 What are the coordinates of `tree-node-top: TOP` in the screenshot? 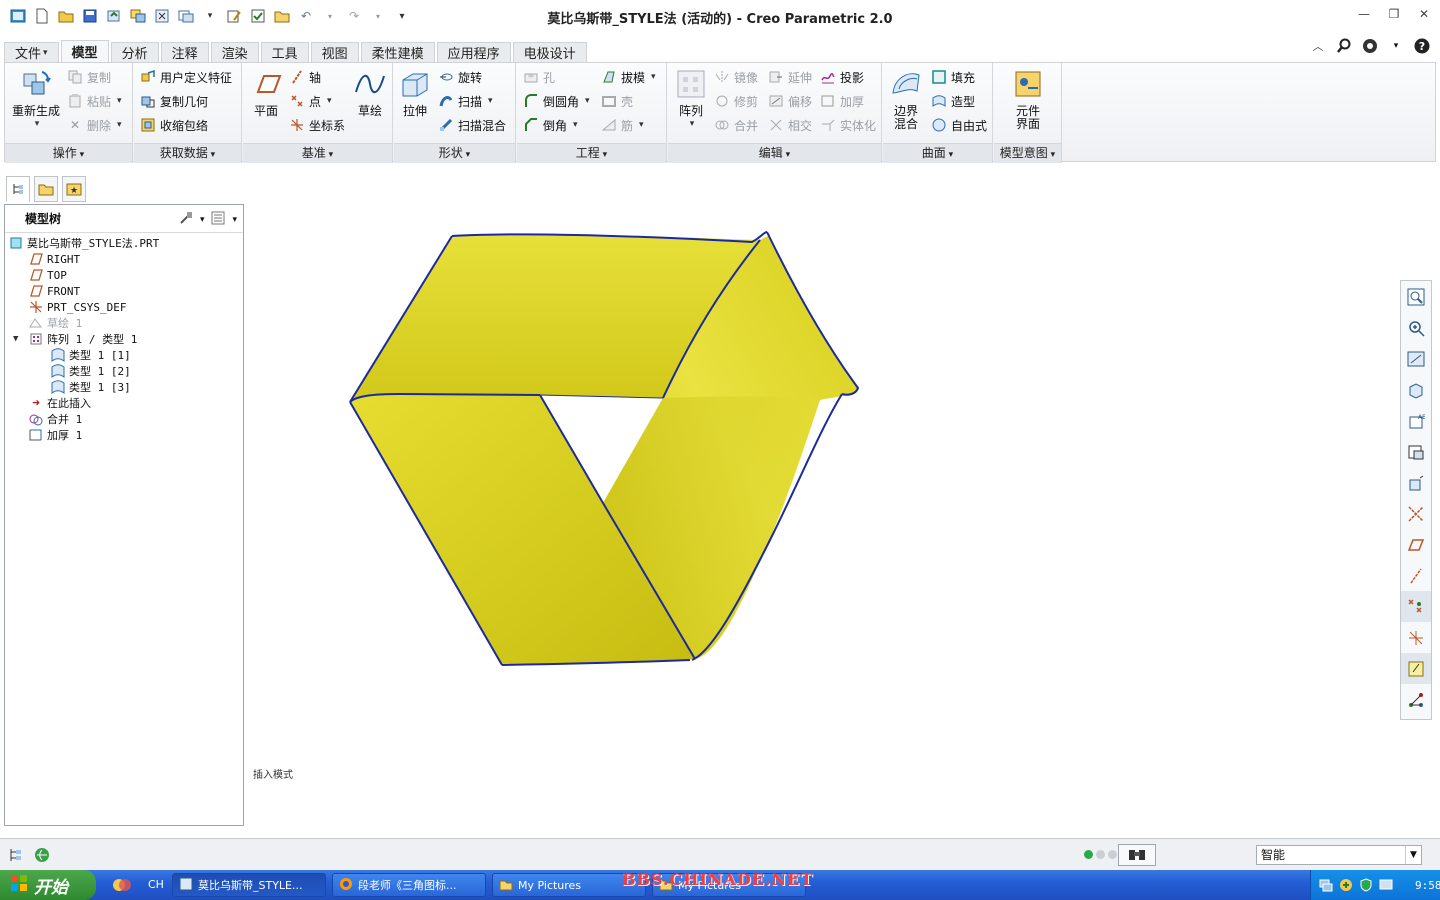 It's located at (124, 275).